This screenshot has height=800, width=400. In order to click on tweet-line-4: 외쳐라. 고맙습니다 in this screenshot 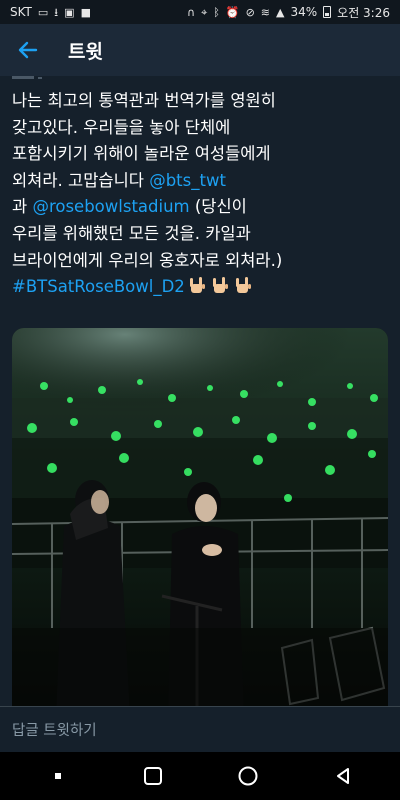, I will do `click(81, 180)`.